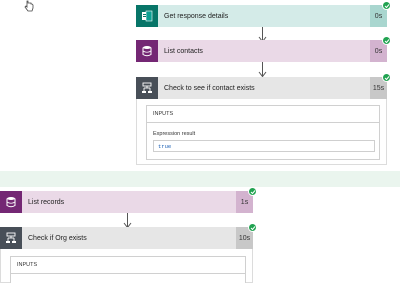 The width and height of the screenshot is (400, 283). I want to click on step-label: List contacts, so click(183, 51).